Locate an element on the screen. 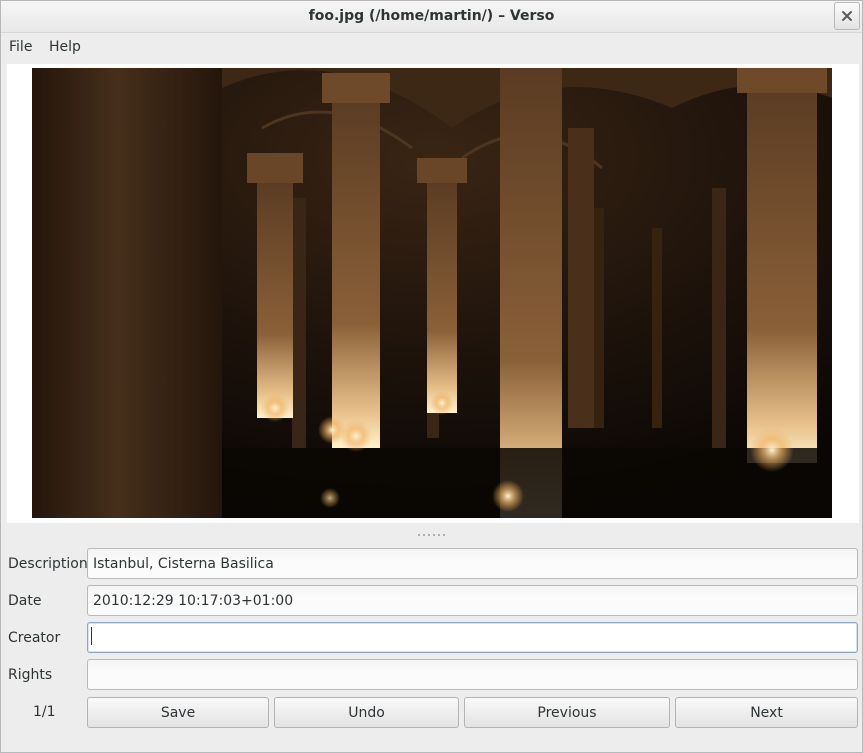  description-label: Description is located at coordinates (48, 564).